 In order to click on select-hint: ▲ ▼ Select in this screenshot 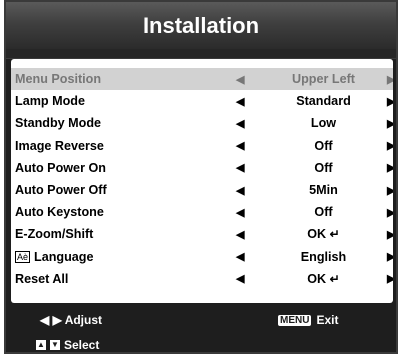, I will do `click(67, 345)`.